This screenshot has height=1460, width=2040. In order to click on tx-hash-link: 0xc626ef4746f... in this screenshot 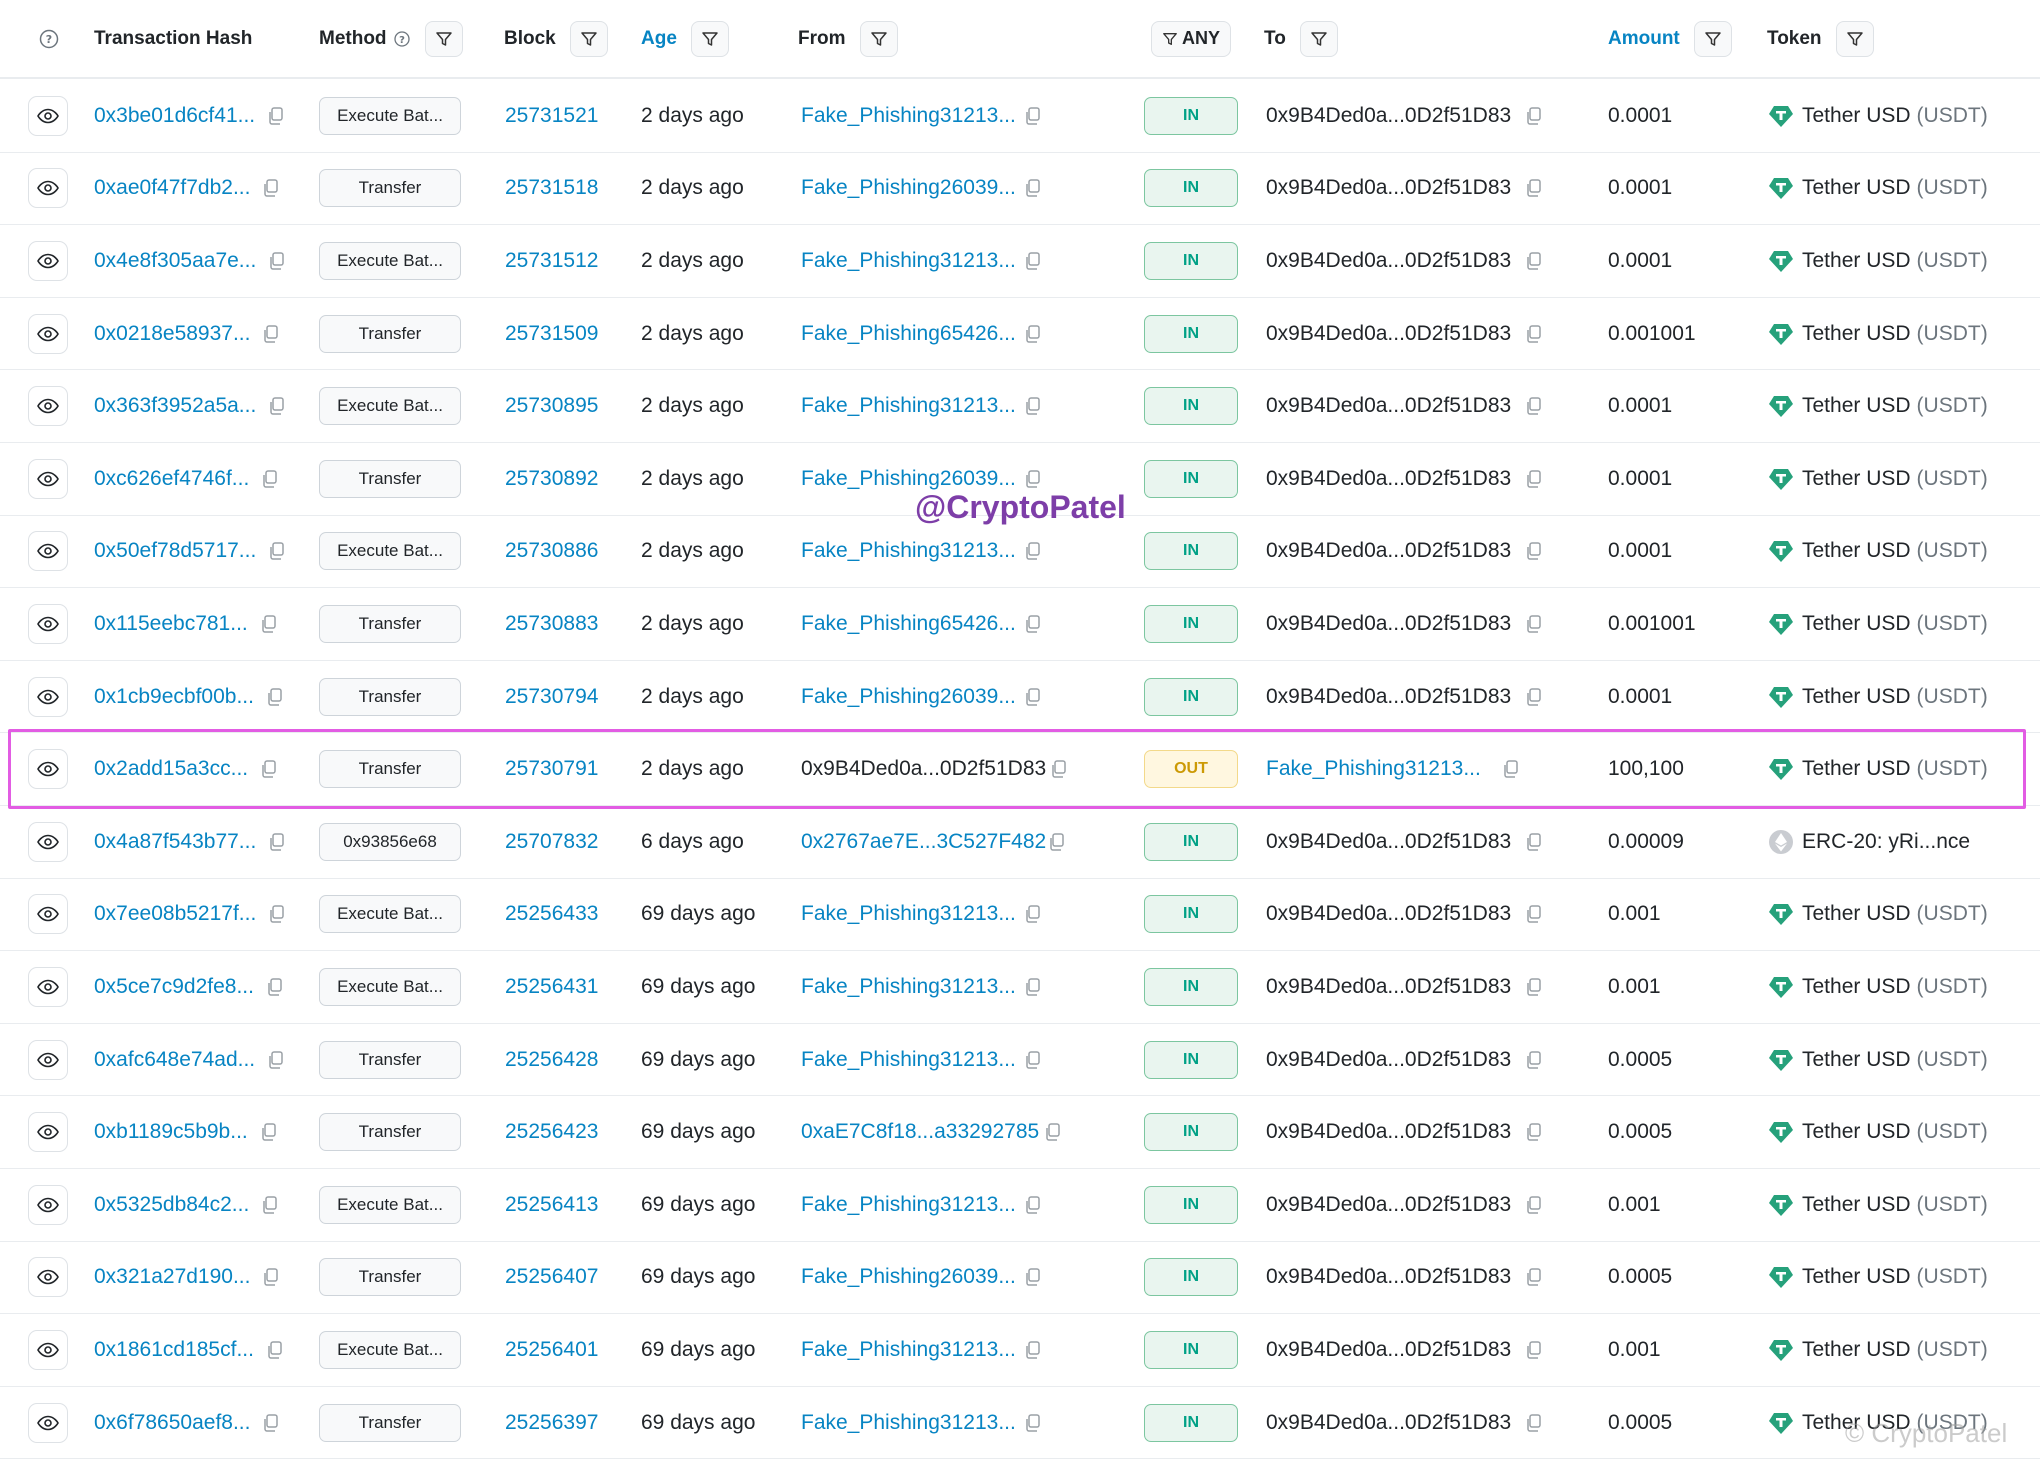, I will do `click(171, 479)`.